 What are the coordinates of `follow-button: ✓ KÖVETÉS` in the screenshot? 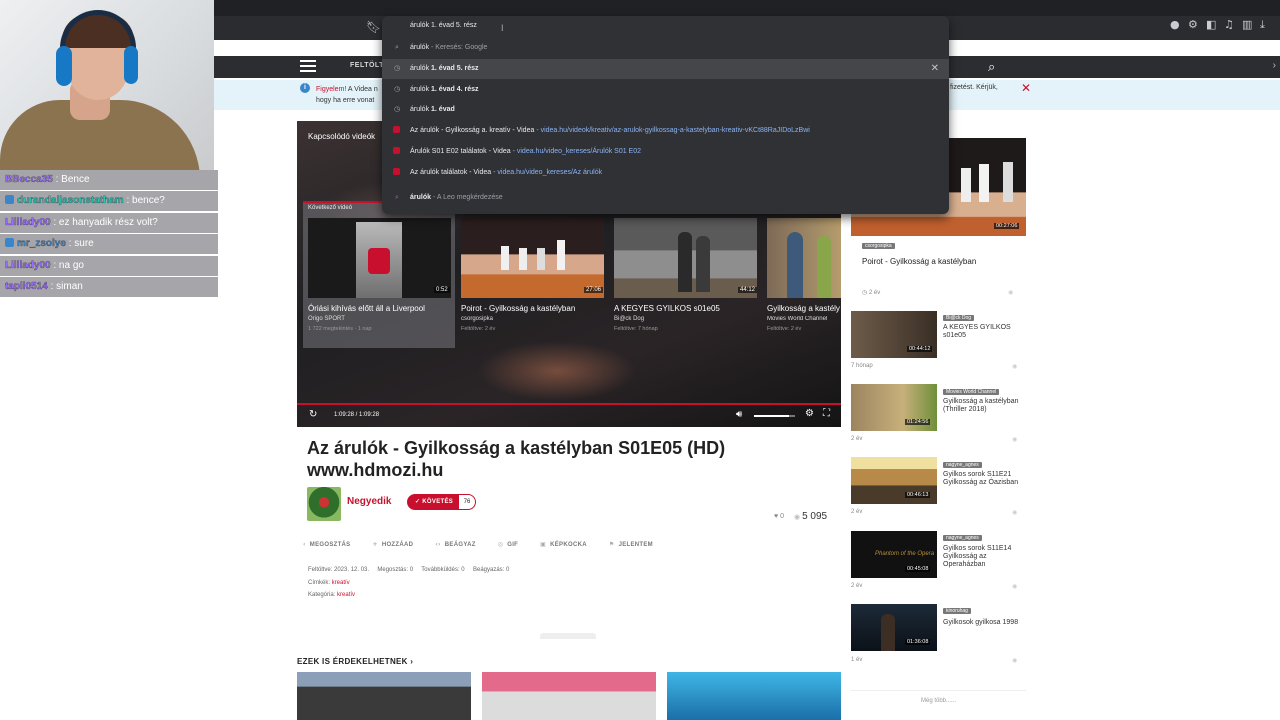 It's located at (433, 502).